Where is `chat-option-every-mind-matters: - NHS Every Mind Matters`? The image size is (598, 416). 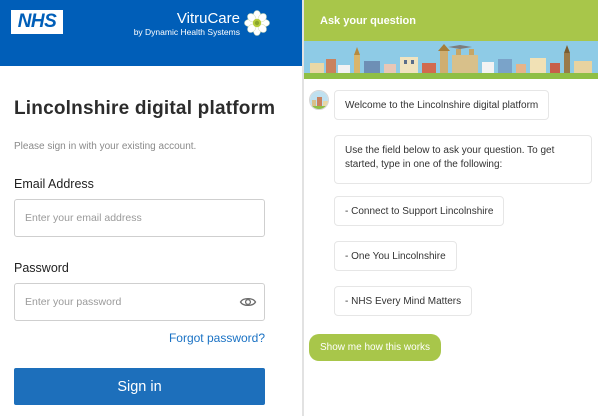 chat-option-every-mind-matters: - NHS Every Mind Matters is located at coordinates (403, 301).